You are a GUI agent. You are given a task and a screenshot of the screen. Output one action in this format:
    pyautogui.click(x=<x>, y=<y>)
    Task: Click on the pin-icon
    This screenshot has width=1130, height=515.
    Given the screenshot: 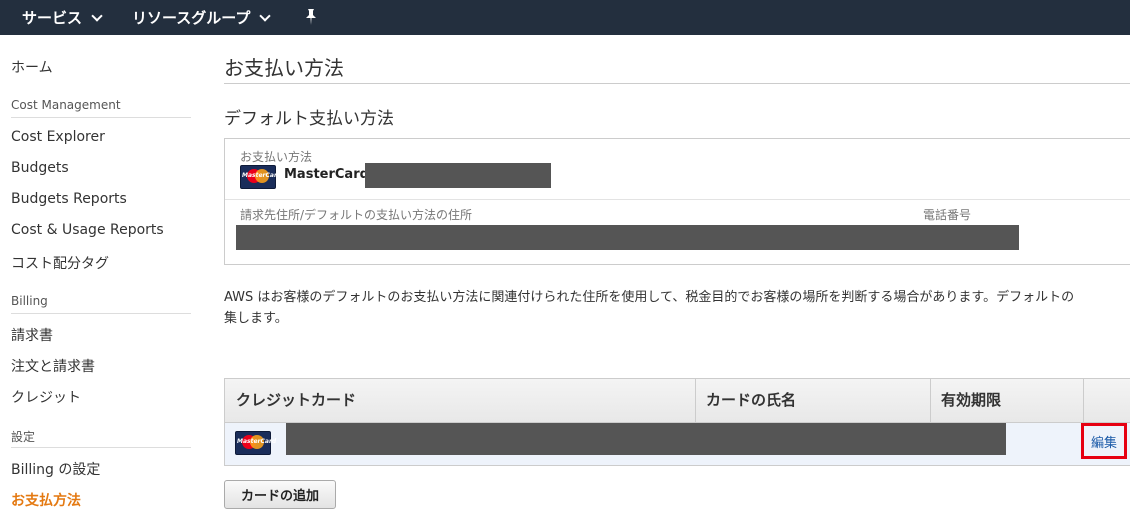 What is the action you would take?
    pyautogui.click(x=311, y=17)
    